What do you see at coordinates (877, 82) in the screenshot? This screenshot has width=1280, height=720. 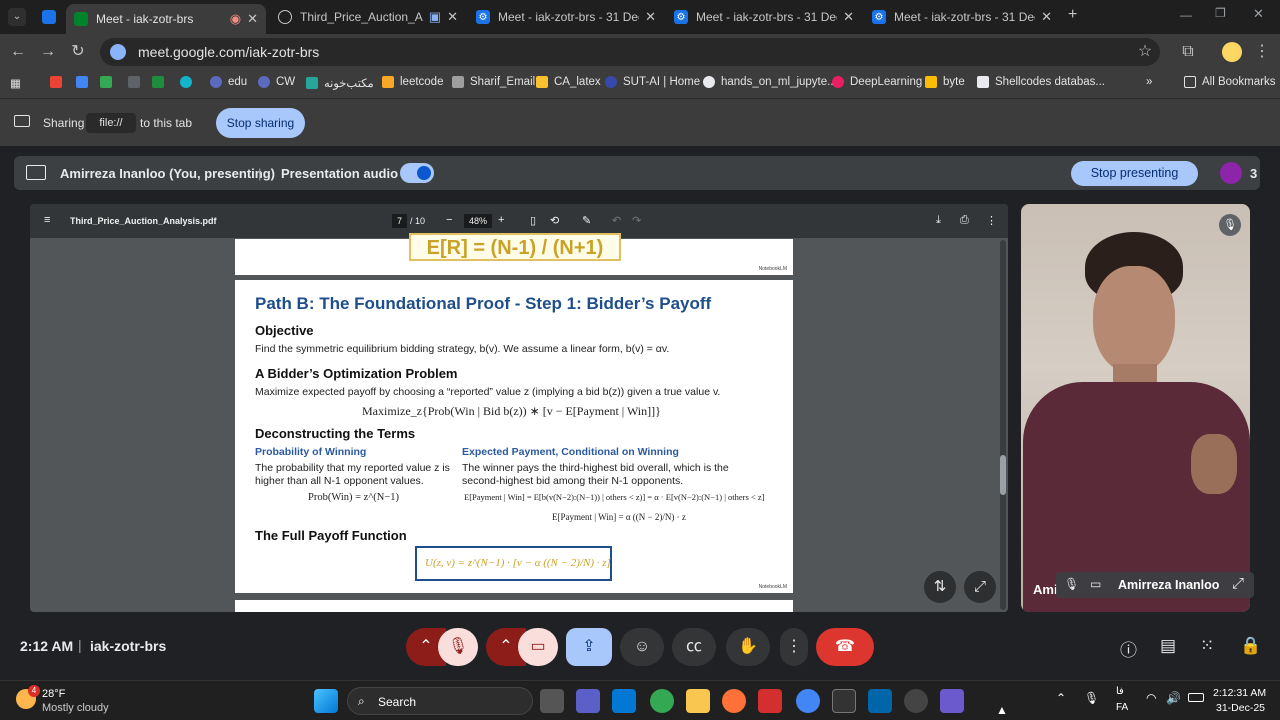 I see `bookmark-deeplearning: DeepLearning` at bounding box center [877, 82].